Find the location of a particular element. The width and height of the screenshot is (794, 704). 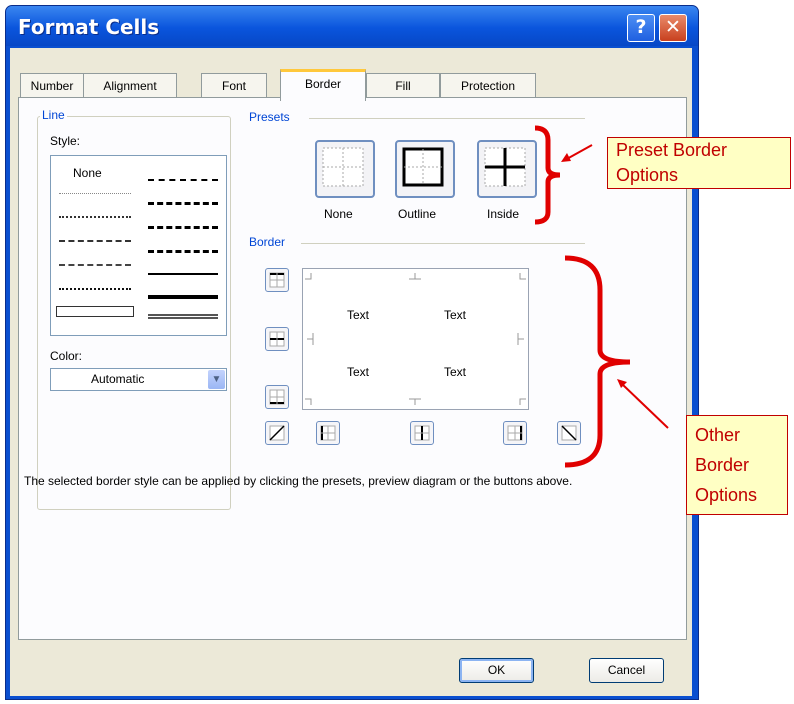

presets-divider is located at coordinates (447, 118).